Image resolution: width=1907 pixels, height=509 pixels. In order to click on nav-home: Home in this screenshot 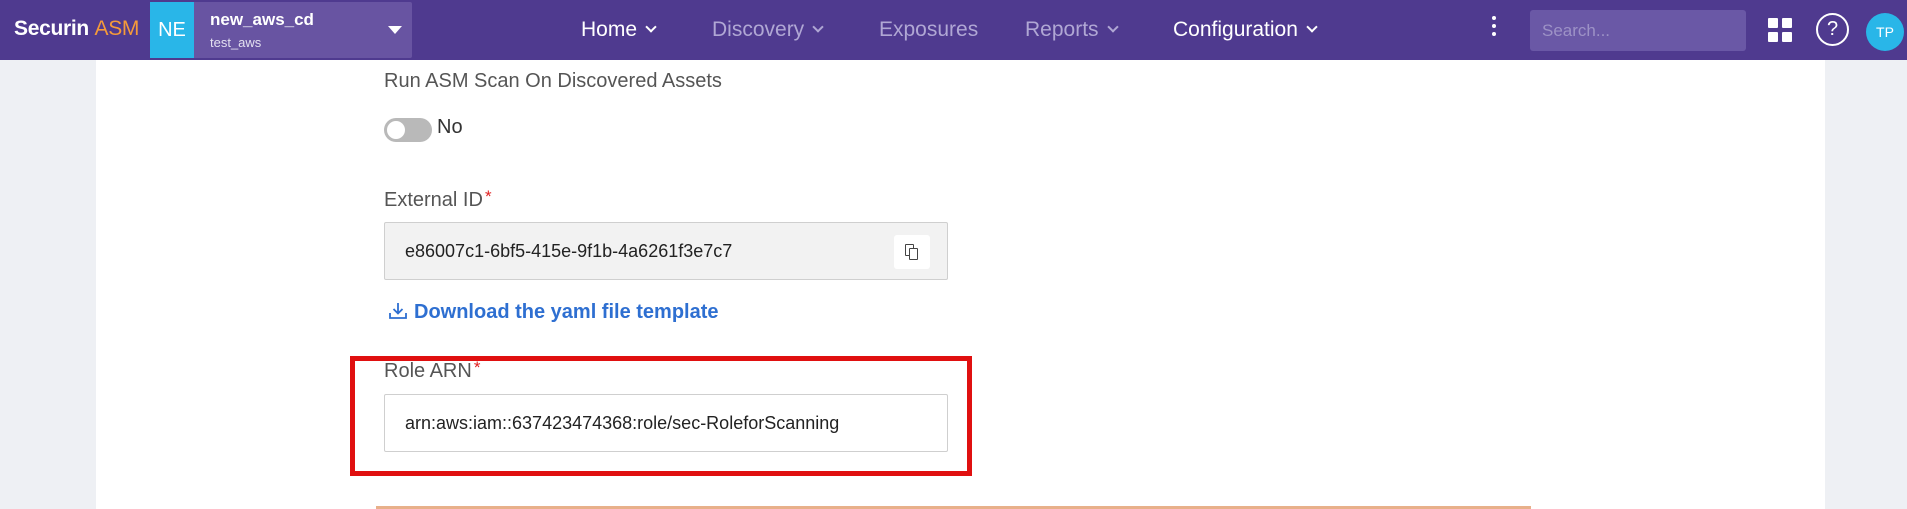, I will do `click(619, 30)`.